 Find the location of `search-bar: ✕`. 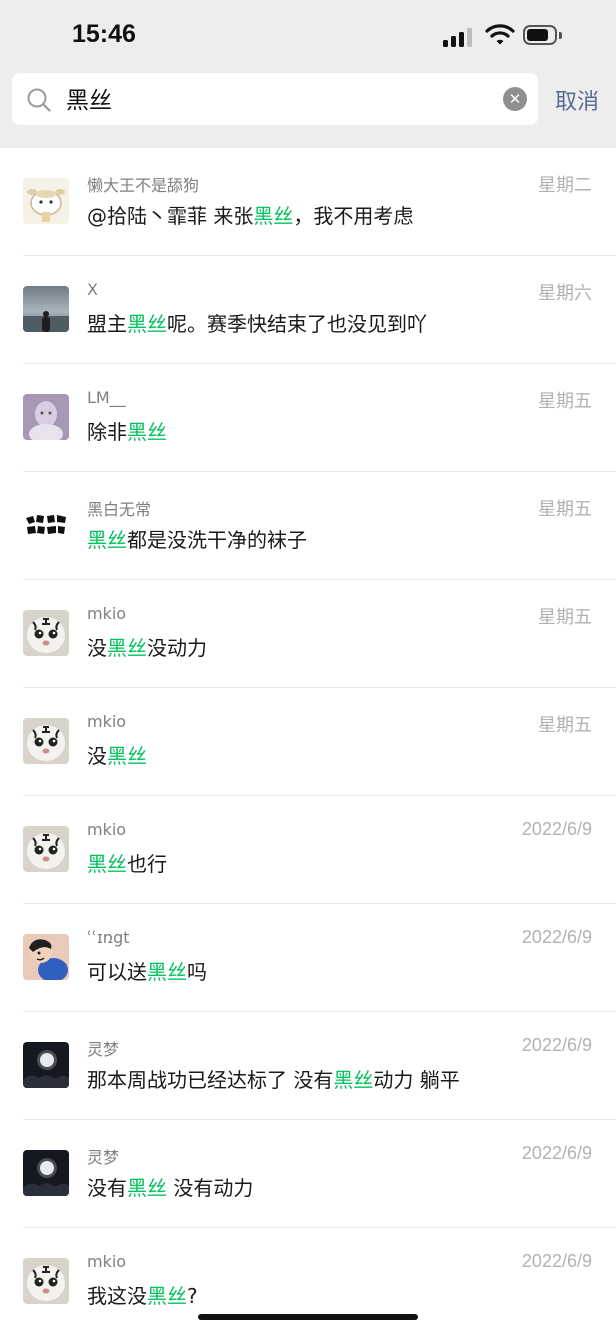

search-bar: ✕ is located at coordinates (275, 99).